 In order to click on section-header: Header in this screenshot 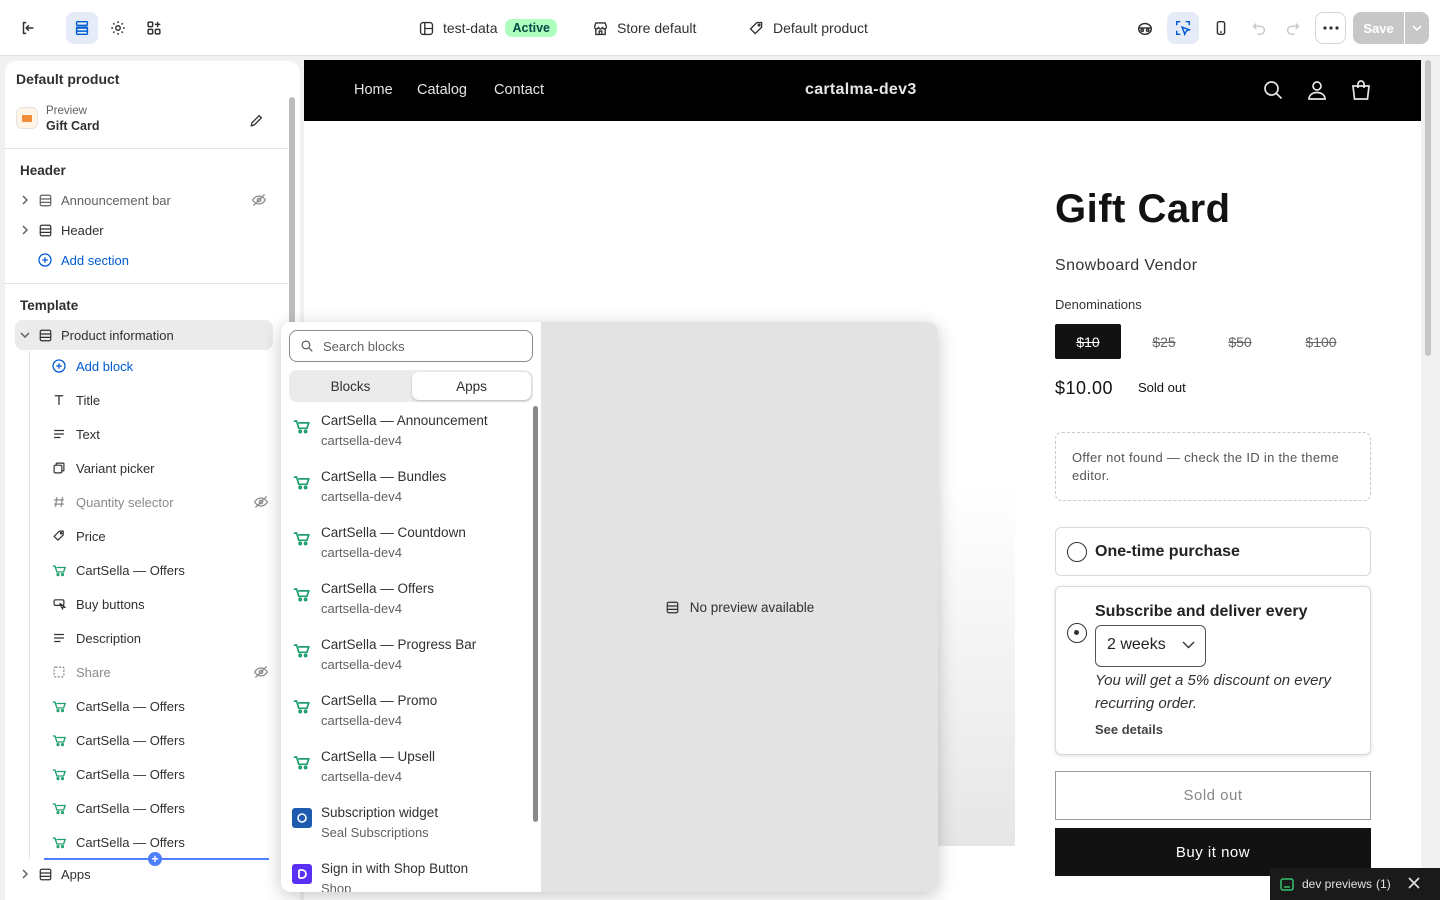, I will do `click(144, 230)`.